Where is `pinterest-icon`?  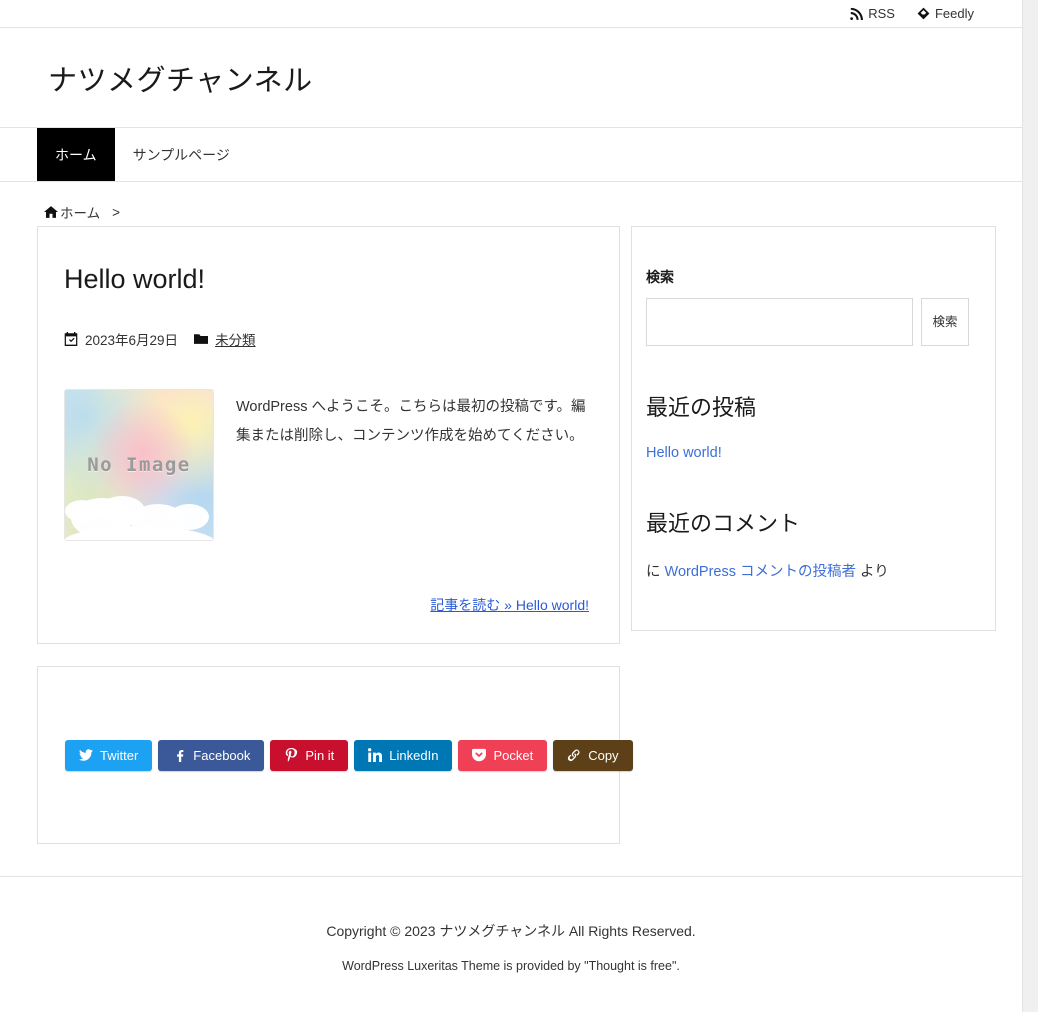
pinterest-icon is located at coordinates (291, 755).